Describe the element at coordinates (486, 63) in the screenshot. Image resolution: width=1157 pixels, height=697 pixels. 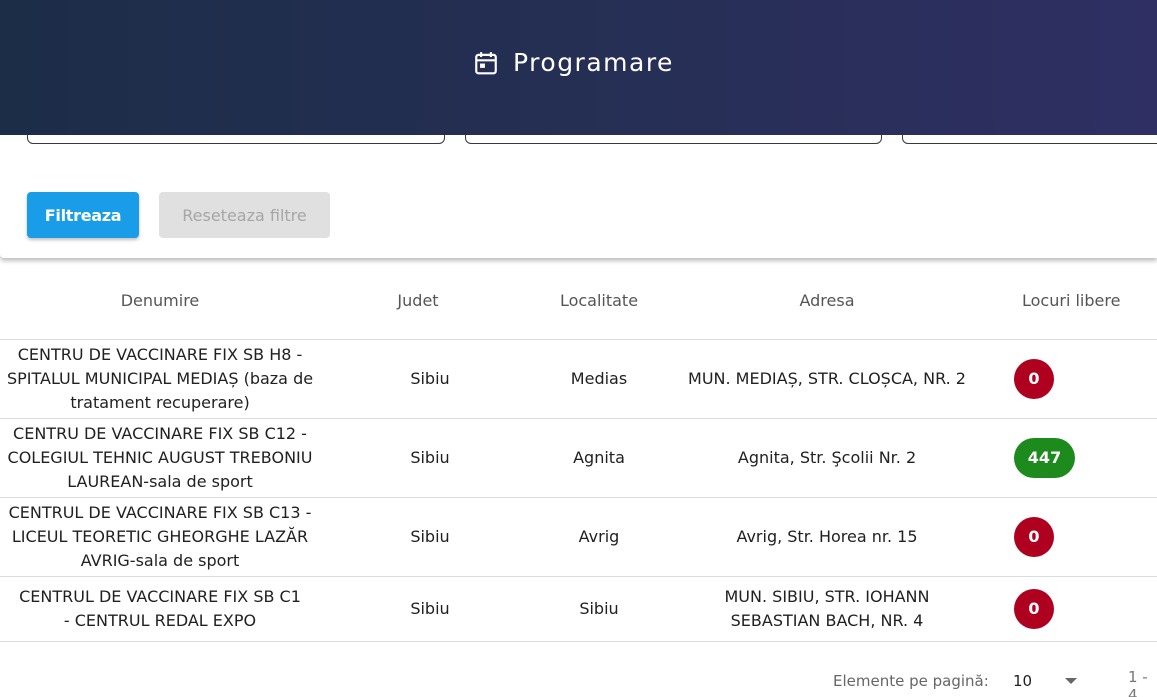
I see `calendar-icon` at that location.